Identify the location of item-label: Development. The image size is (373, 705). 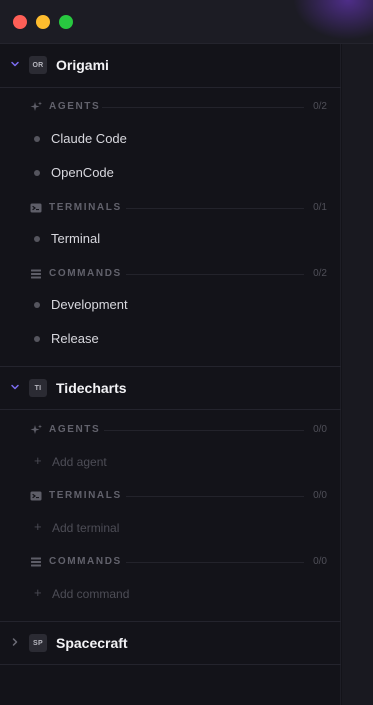
(89, 304).